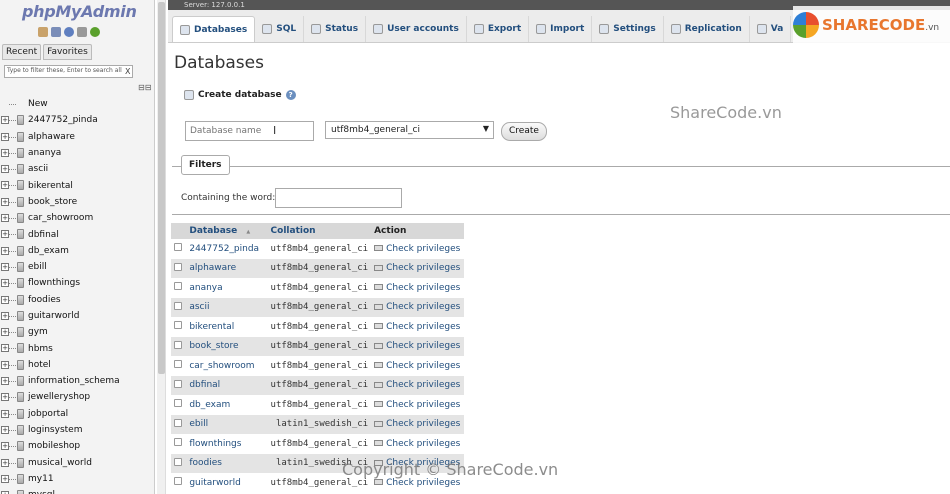  What do you see at coordinates (127, 71) in the screenshot?
I see `clear-filter-icon: X` at bounding box center [127, 71].